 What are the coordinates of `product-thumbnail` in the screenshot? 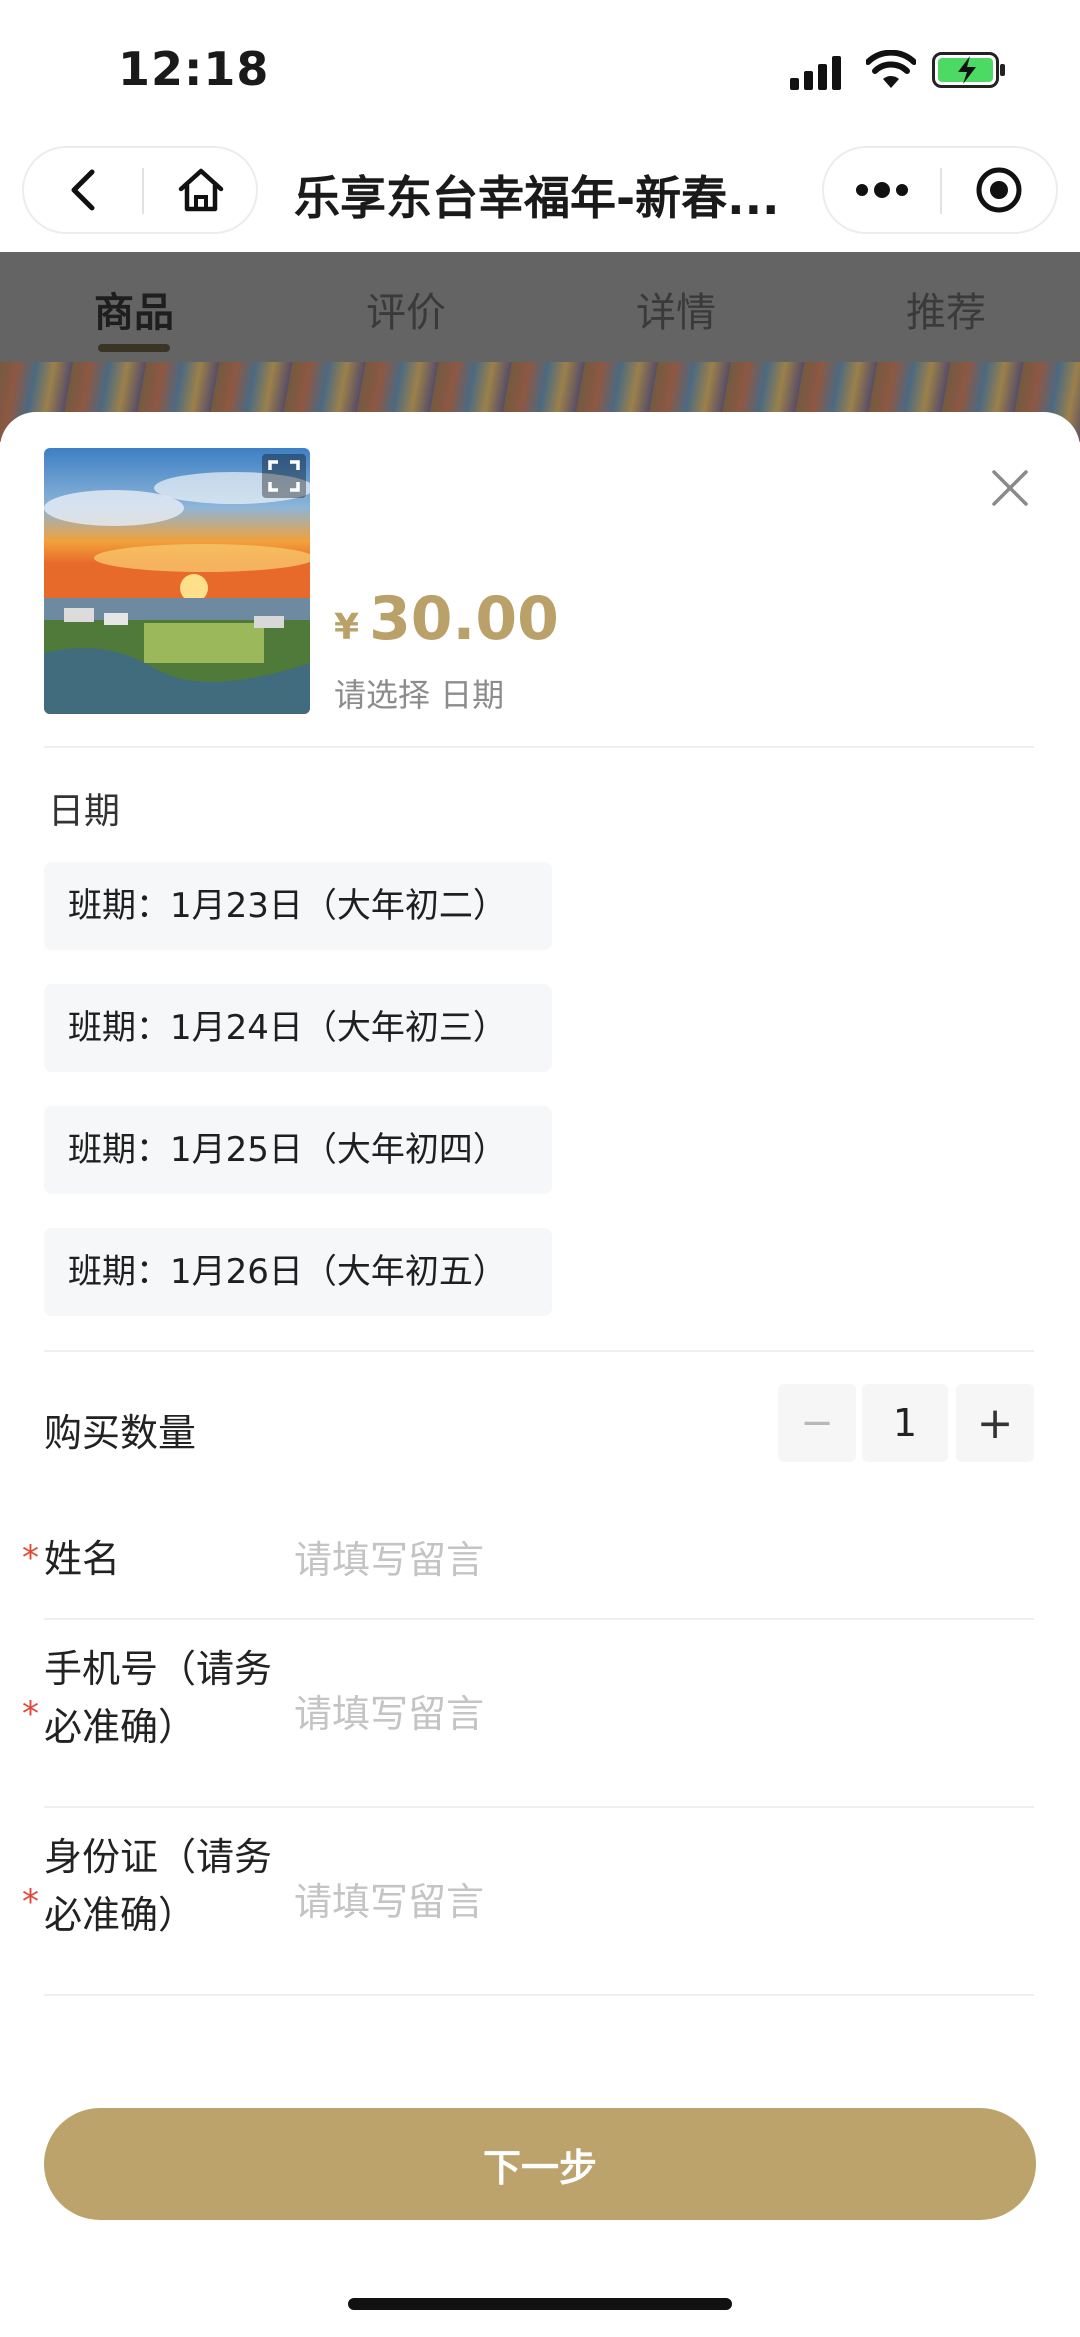 It's located at (177, 581).